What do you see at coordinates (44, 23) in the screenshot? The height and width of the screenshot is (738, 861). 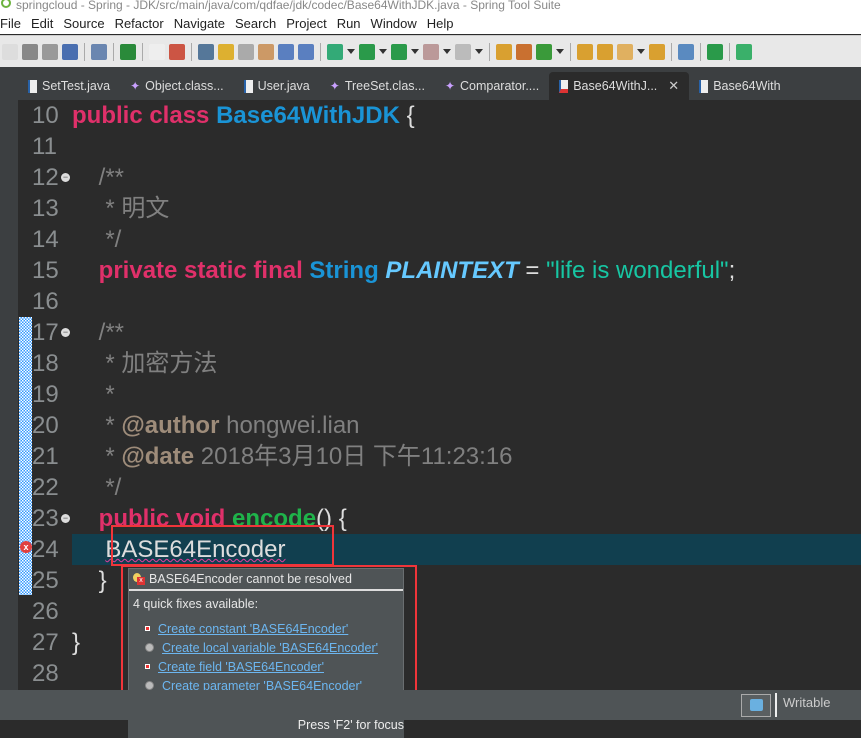 I see `menu-edit: Edit` at bounding box center [44, 23].